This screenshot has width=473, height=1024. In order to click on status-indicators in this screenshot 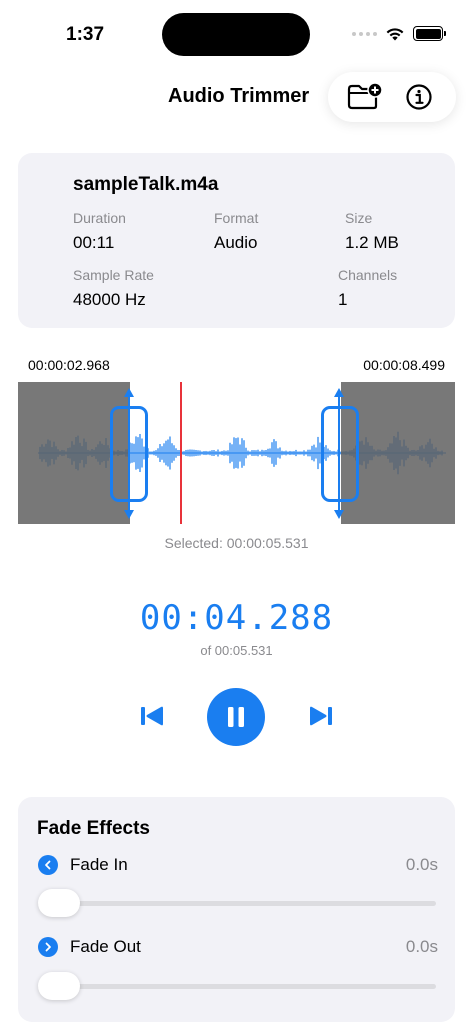, I will do `click(399, 33)`.